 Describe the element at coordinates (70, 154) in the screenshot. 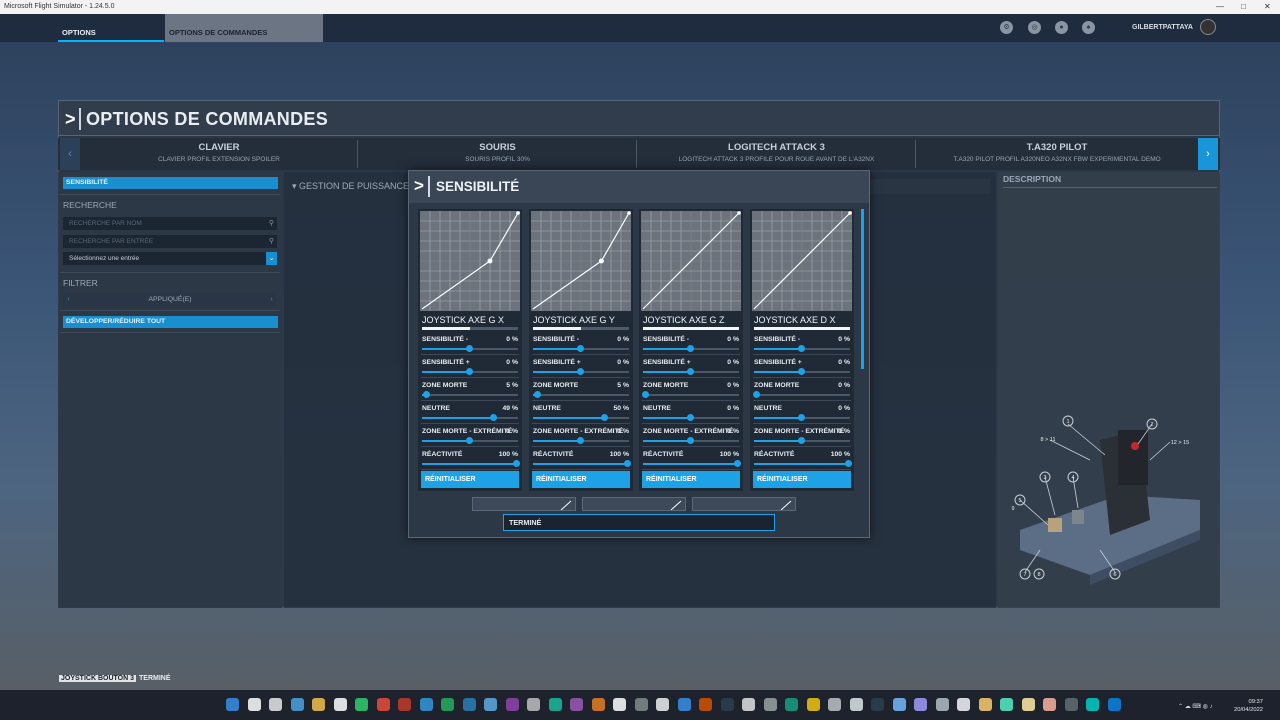

I see `device-prev-button: ‹` at that location.